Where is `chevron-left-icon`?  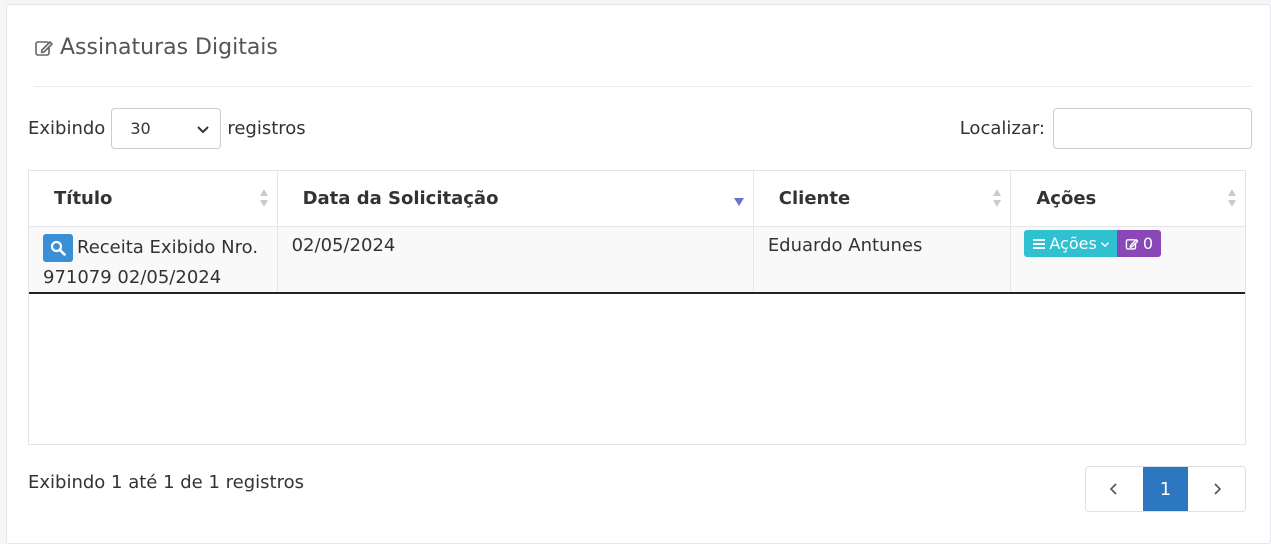 chevron-left-icon is located at coordinates (1113, 489).